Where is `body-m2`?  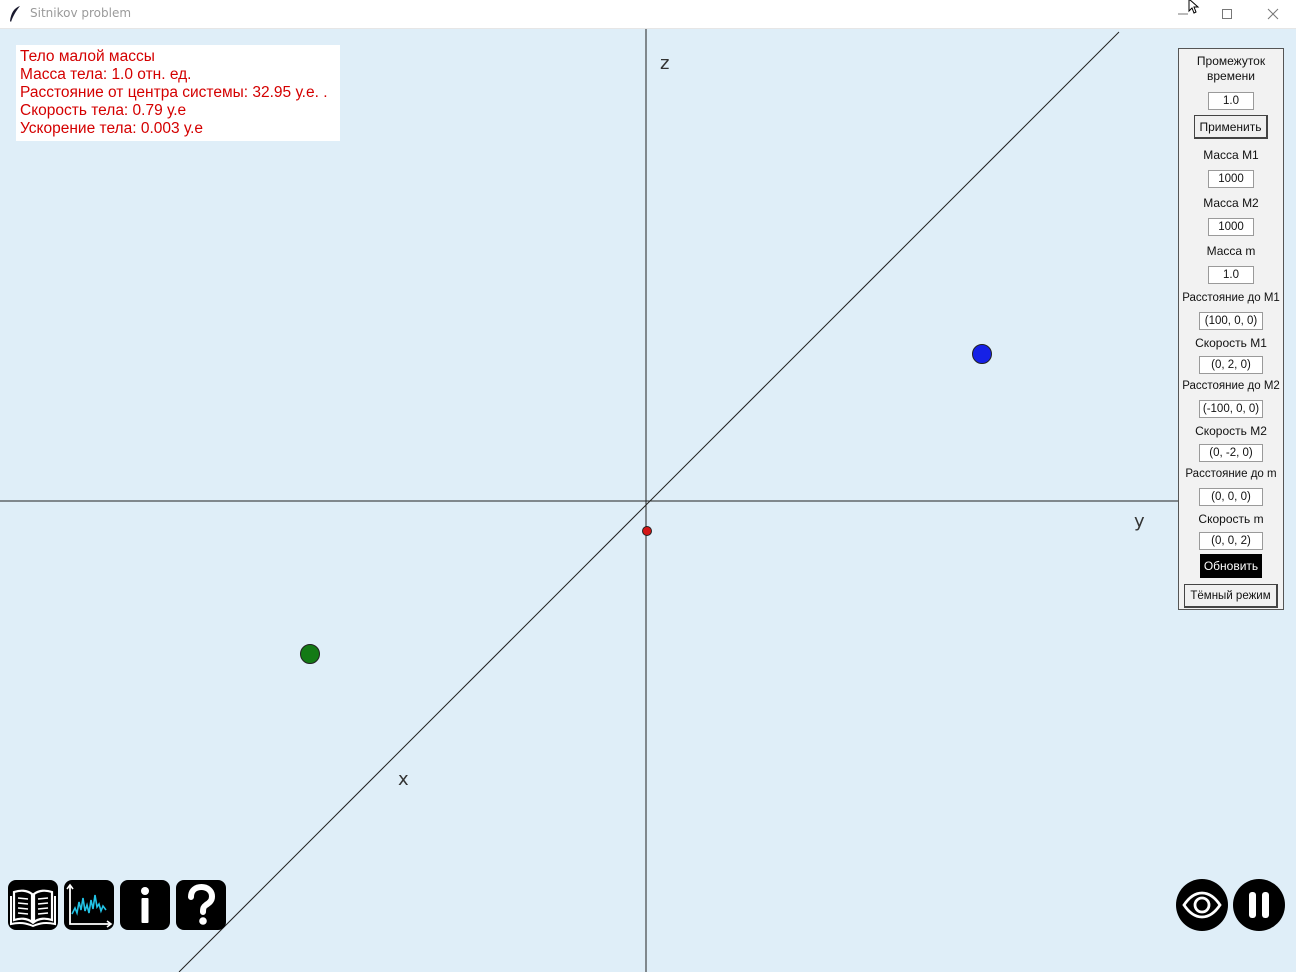 body-m2 is located at coordinates (310, 654).